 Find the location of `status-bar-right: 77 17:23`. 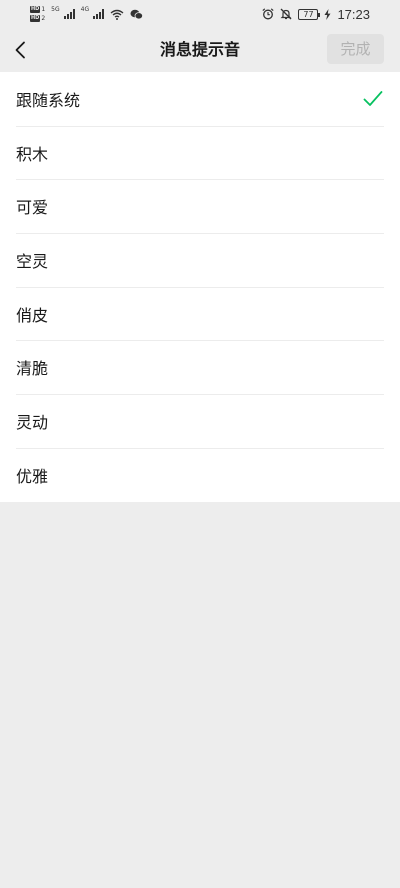

status-bar-right: 77 17:23 is located at coordinates (316, 14).